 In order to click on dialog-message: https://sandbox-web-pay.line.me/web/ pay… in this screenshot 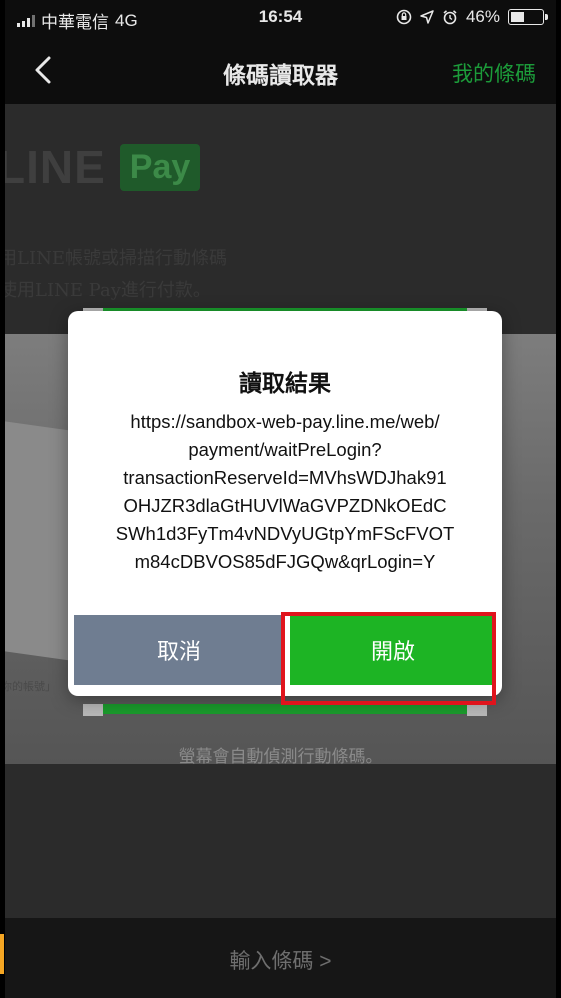, I will do `click(285, 492)`.